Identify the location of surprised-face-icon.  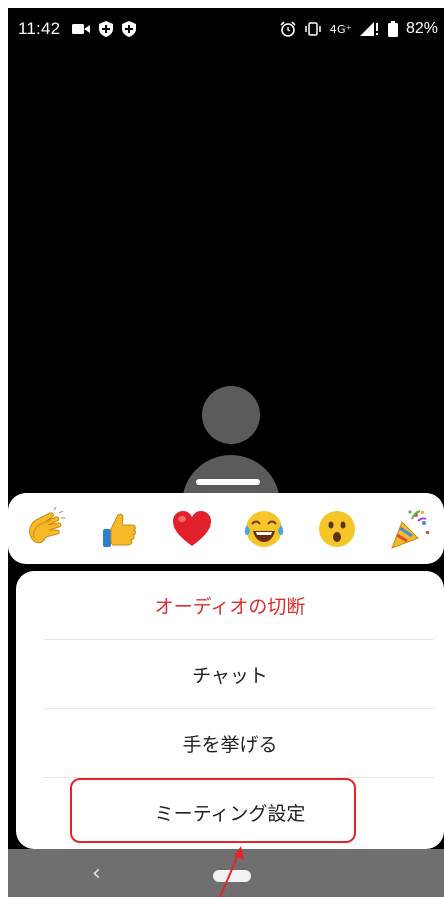
(337, 528).